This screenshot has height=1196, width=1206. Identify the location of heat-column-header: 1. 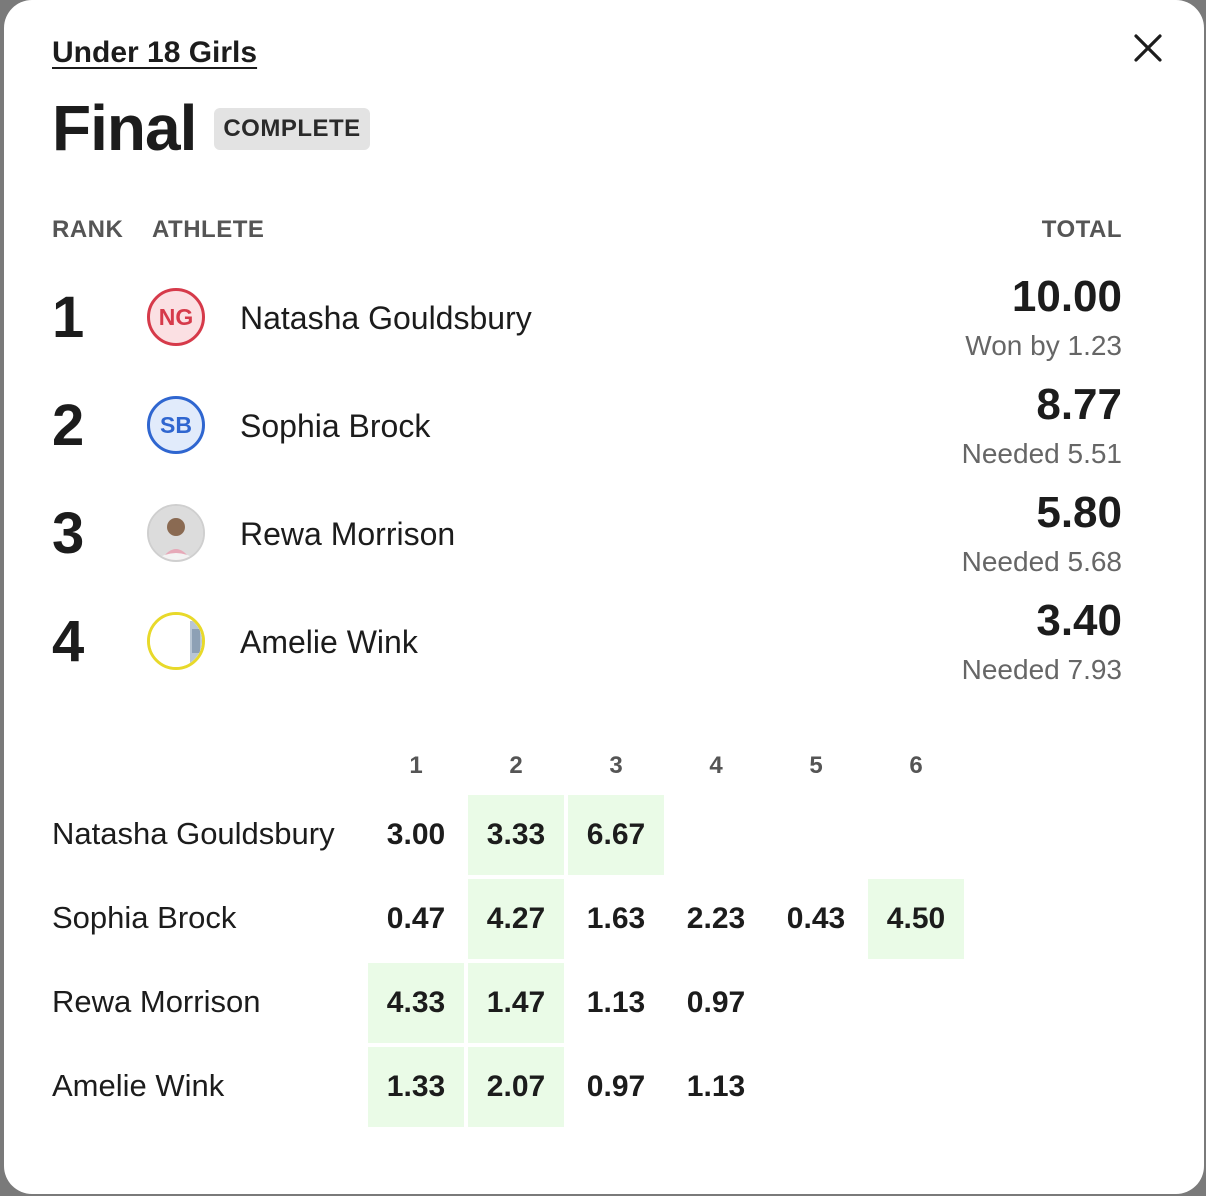
(416, 765).